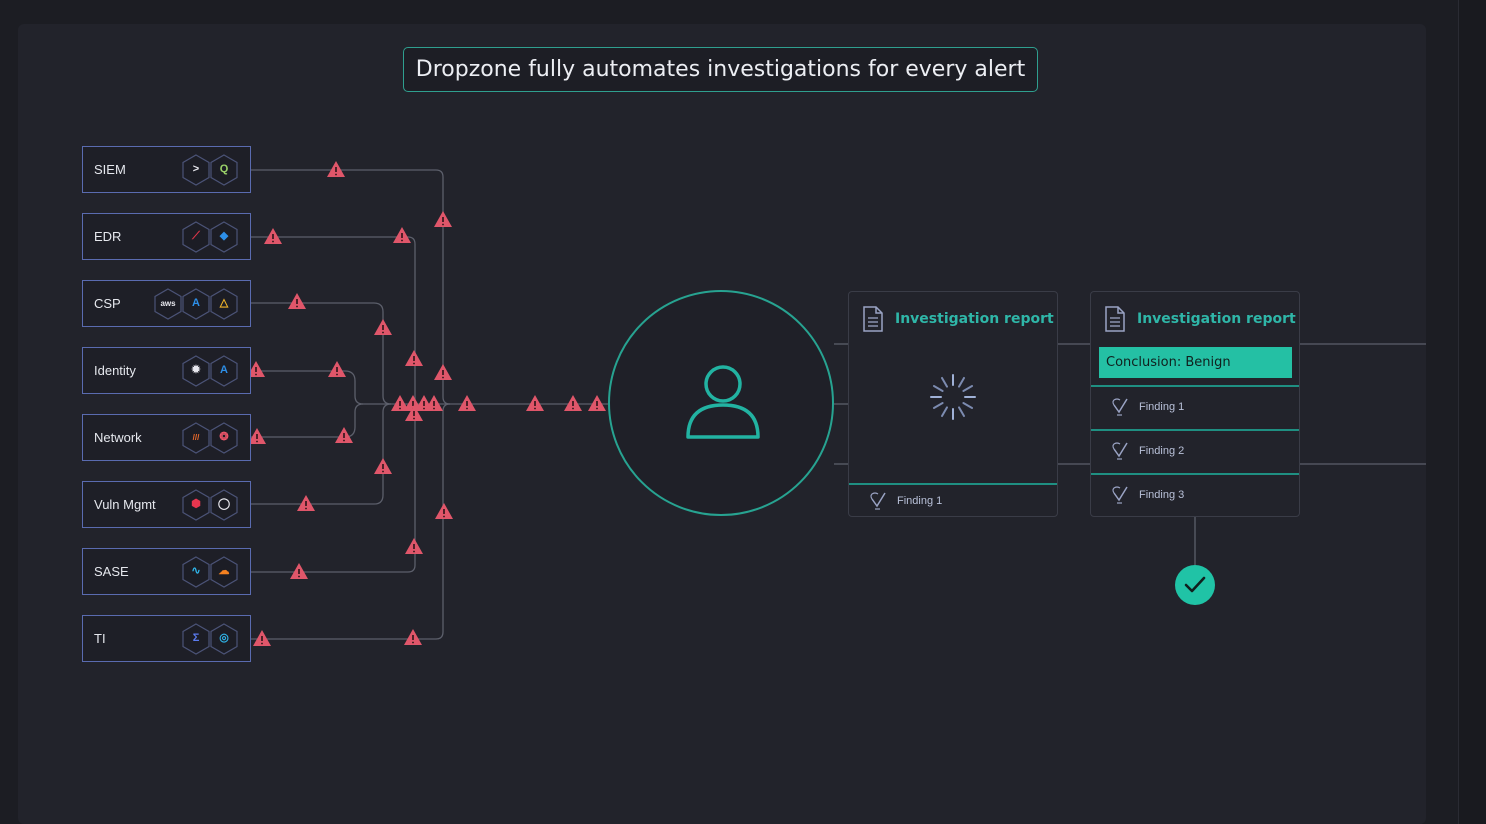  I want to click on logo-group: ∿ ☁, so click(210, 571).